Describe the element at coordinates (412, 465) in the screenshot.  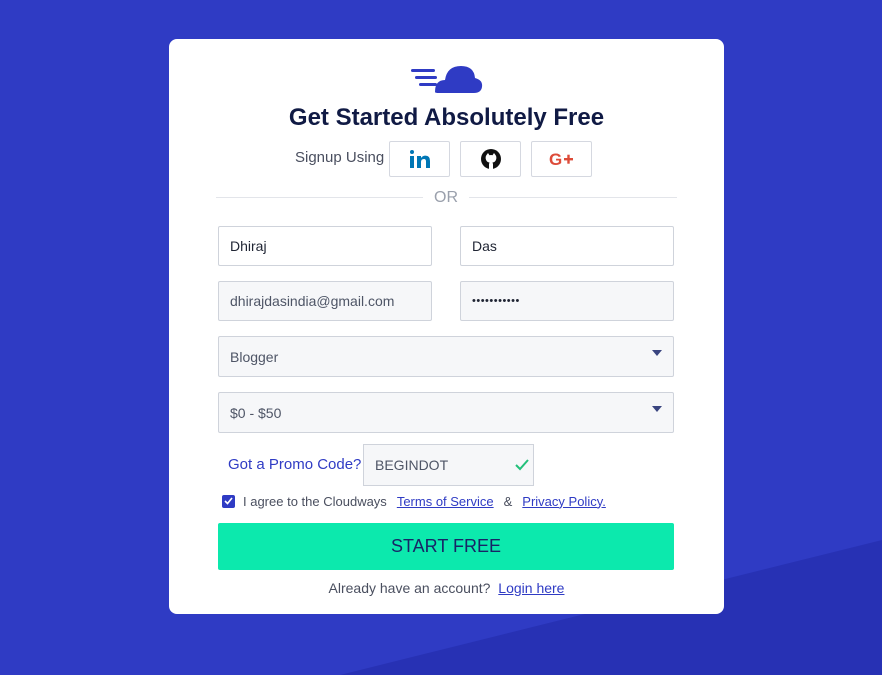
I see `promo-code-value: BEGINDOT` at that location.